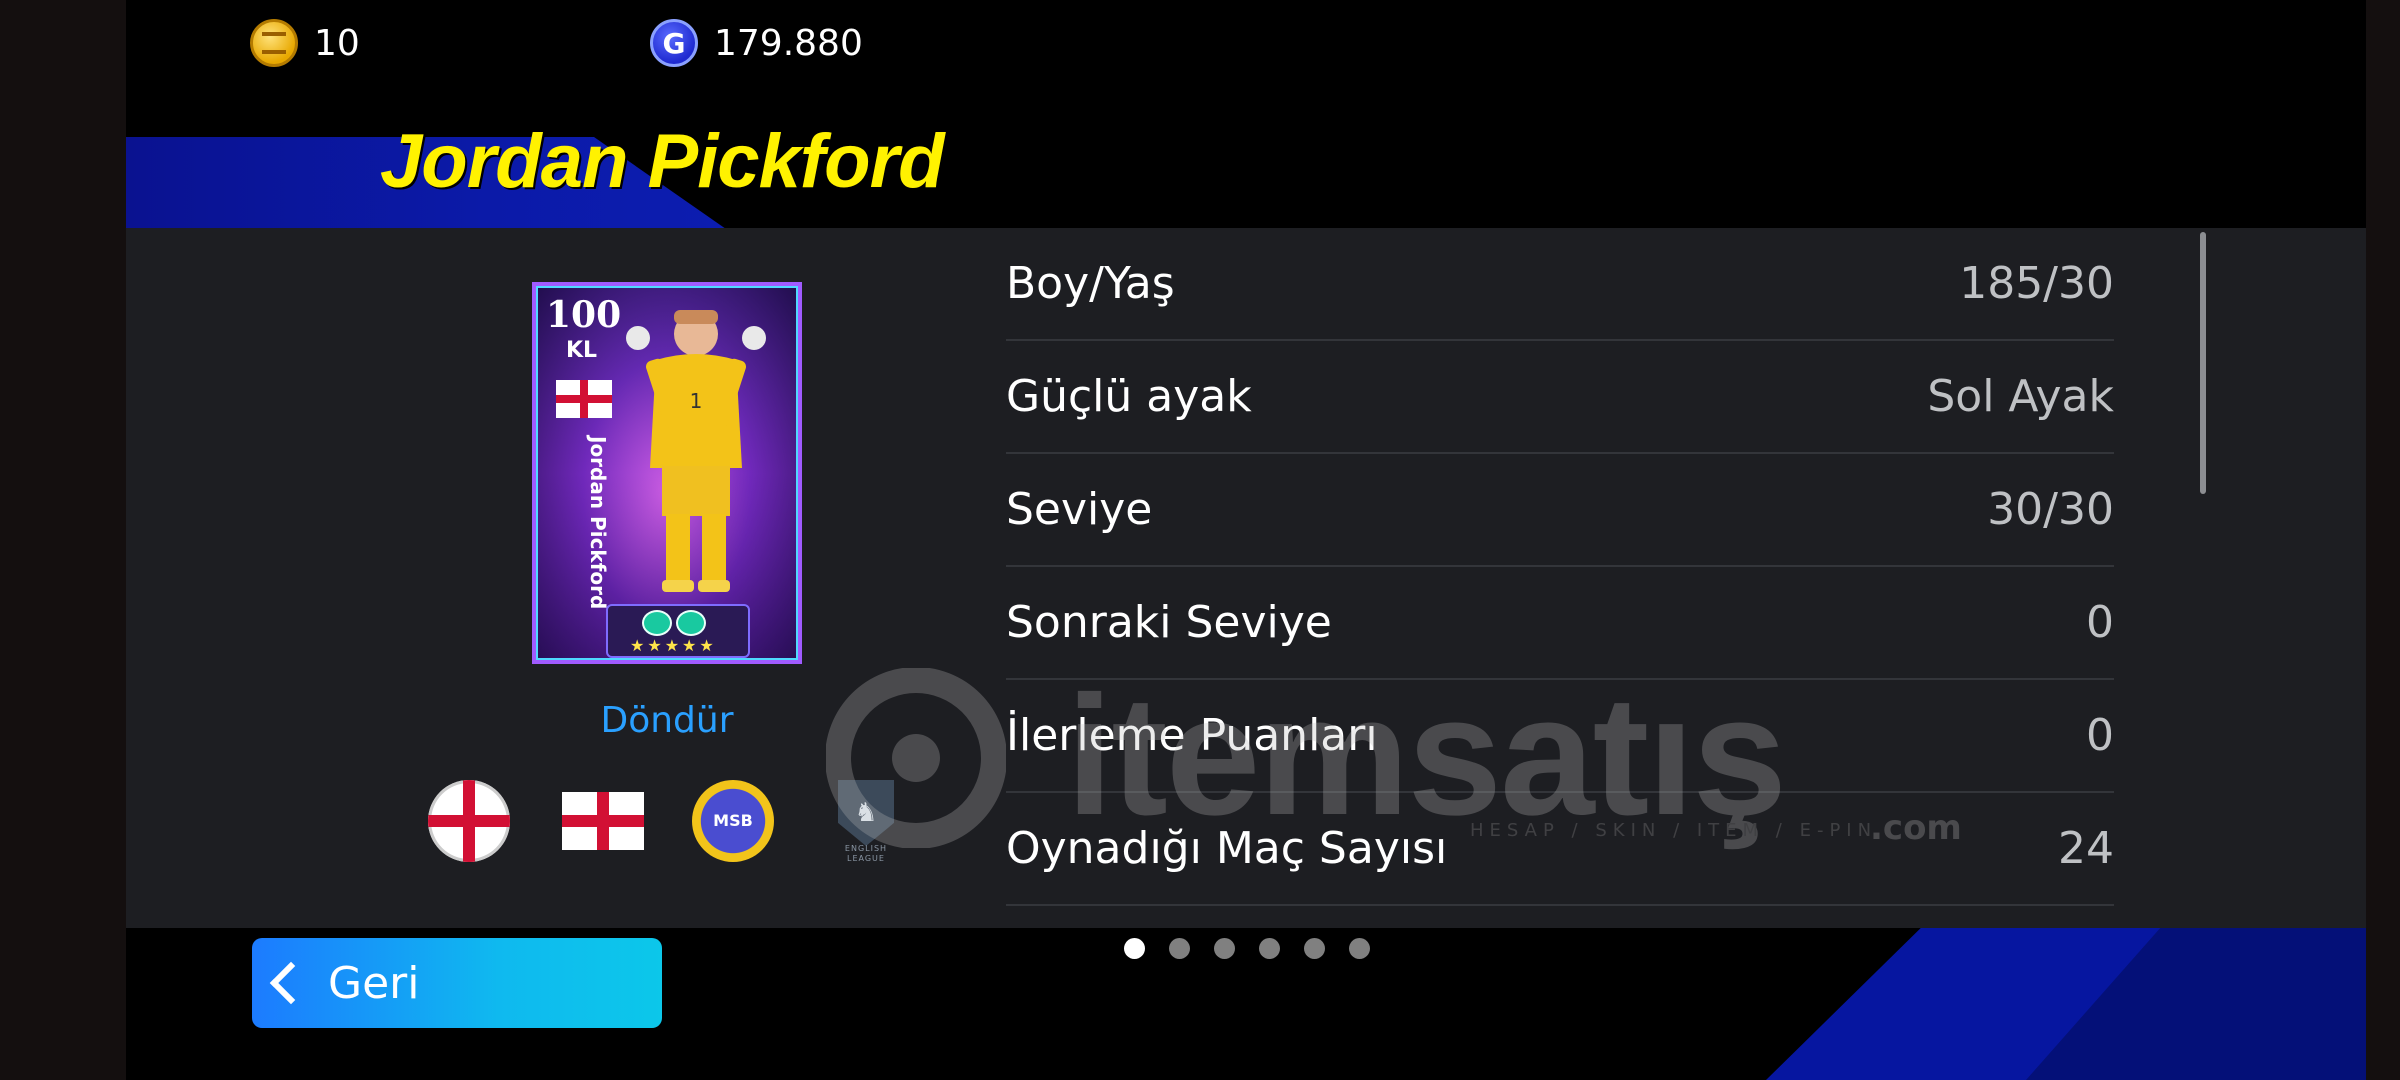  I want to click on england-round-flag-icon, so click(469, 821).